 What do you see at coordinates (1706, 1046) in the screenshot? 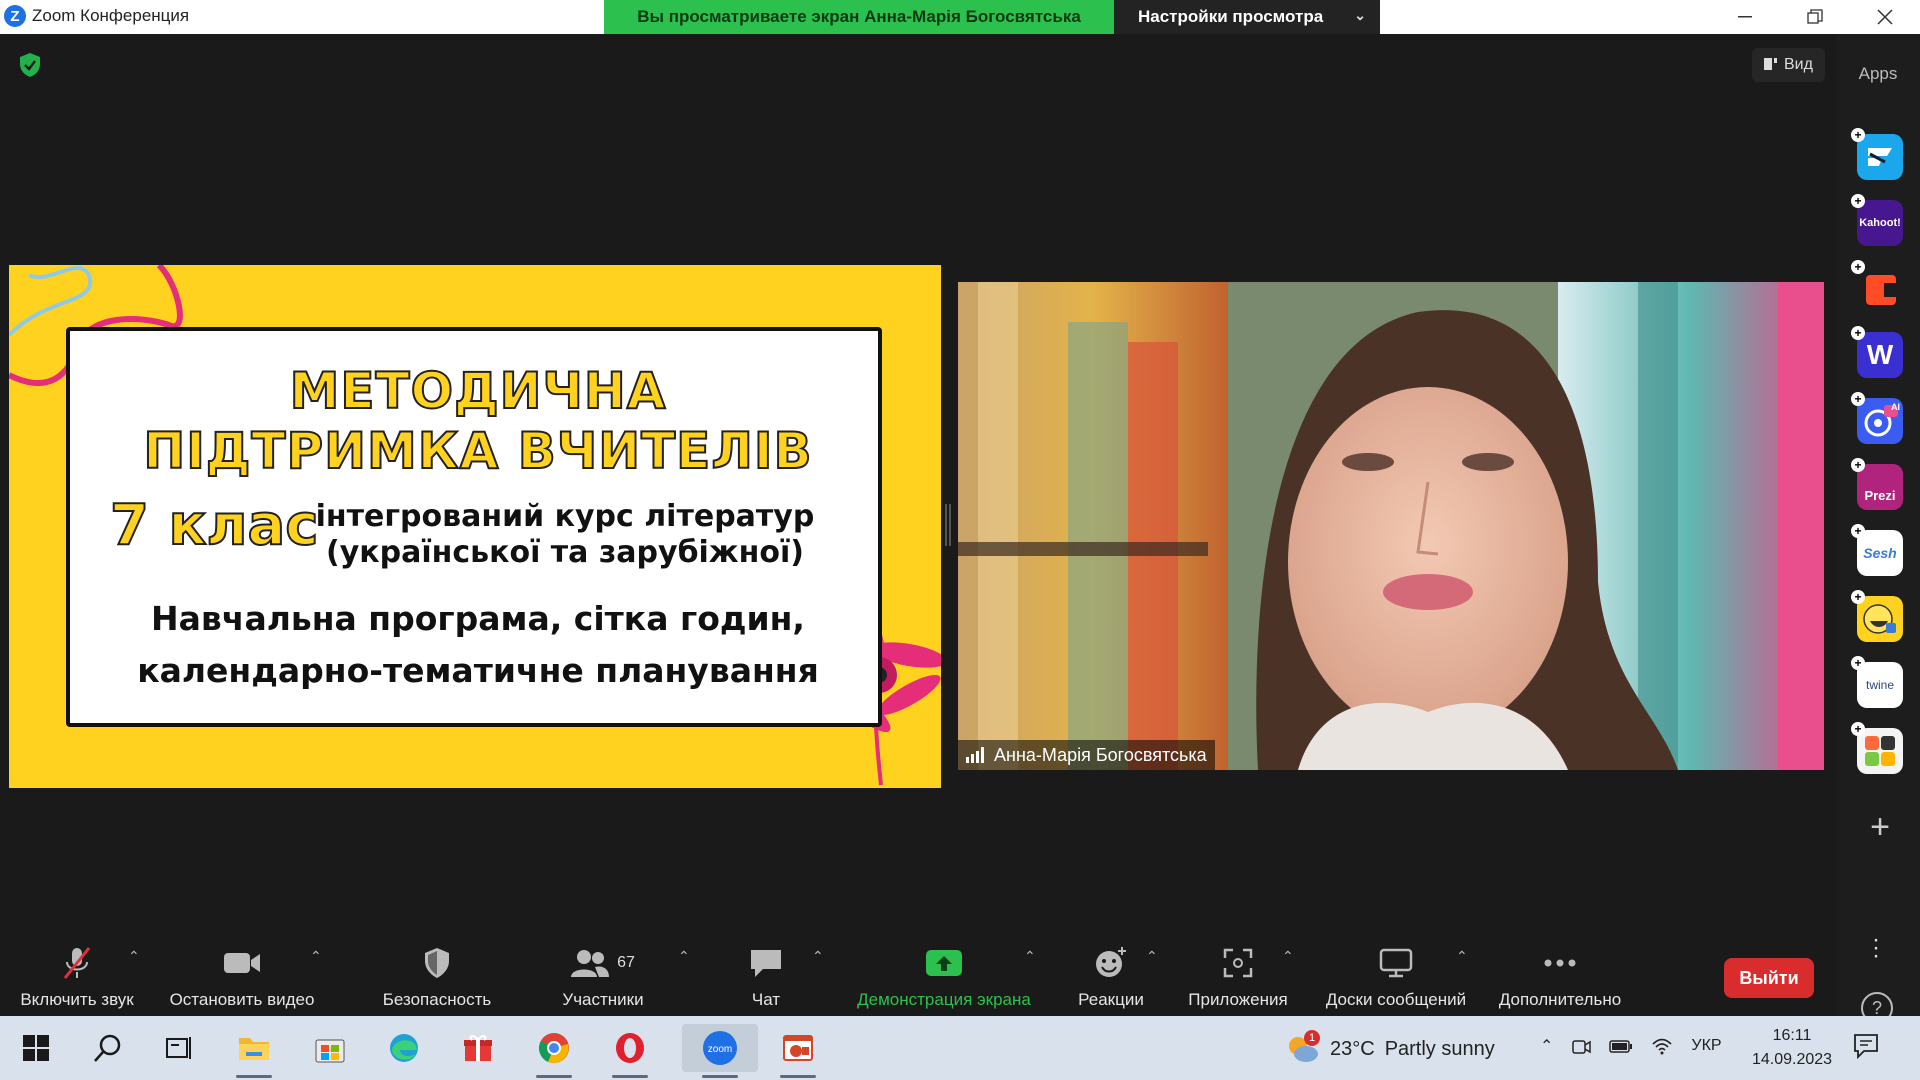
I see `input-language: УКР` at bounding box center [1706, 1046].